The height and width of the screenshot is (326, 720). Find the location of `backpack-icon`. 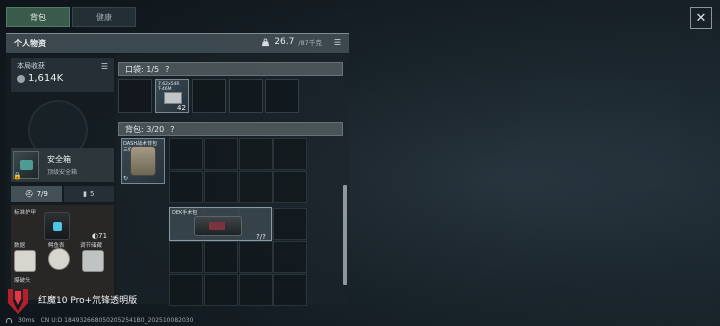

backpack-icon is located at coordinates (143, 161).